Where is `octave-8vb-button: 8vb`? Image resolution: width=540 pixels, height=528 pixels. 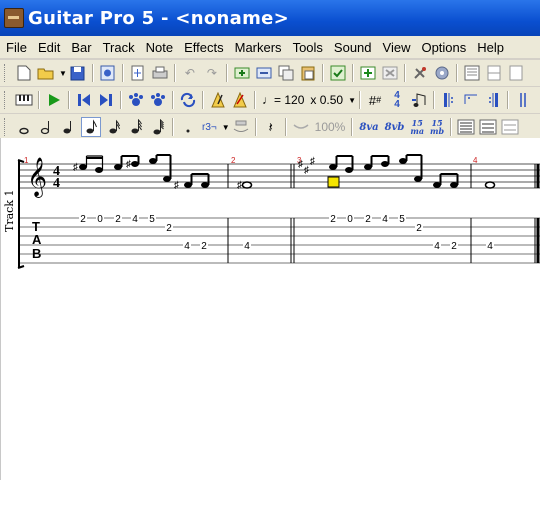
octave-8vb-button: 8vb is located at coordinates (395, 127).